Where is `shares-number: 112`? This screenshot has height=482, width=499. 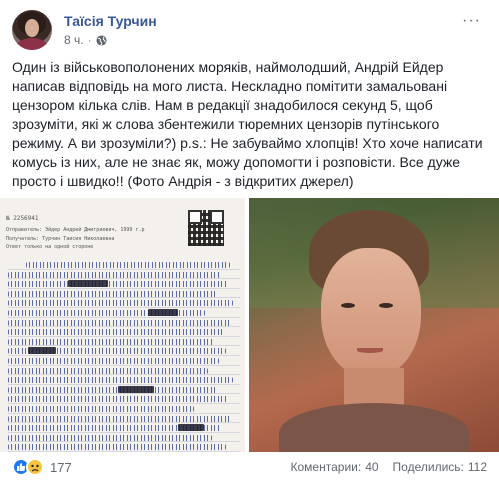 shares-number: 112 is located at coordinates (477, 467).